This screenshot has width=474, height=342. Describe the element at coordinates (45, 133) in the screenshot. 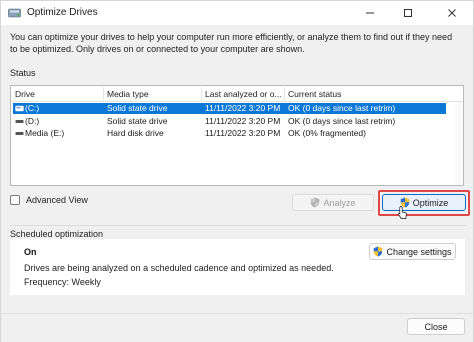

I see `drive-name: Media (E:)` at that location.